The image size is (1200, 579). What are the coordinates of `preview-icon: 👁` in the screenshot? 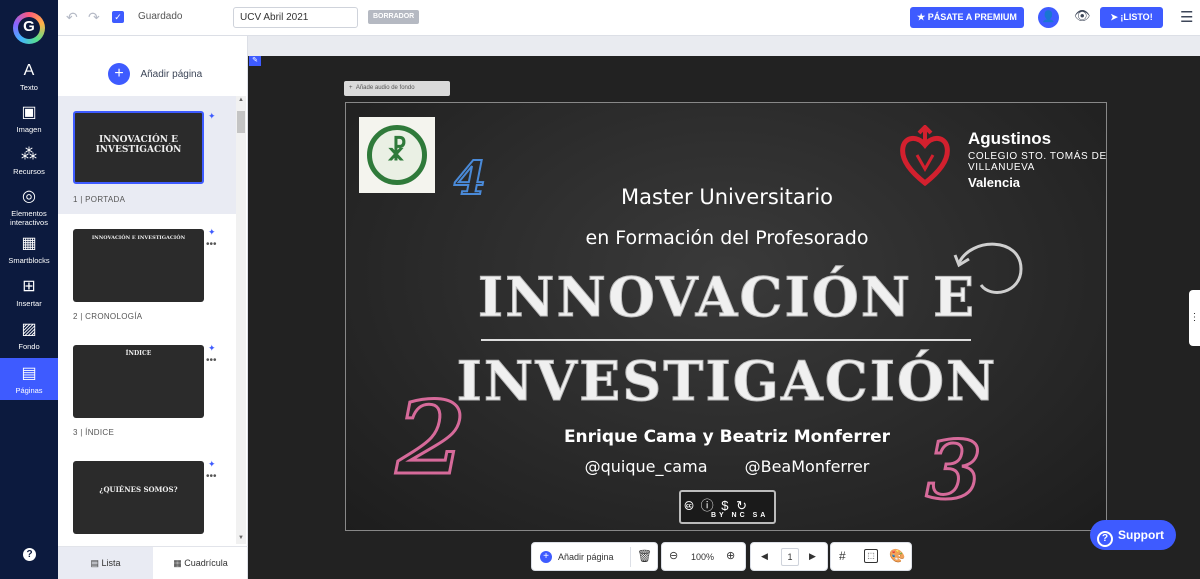 It's located at (1082, 16).